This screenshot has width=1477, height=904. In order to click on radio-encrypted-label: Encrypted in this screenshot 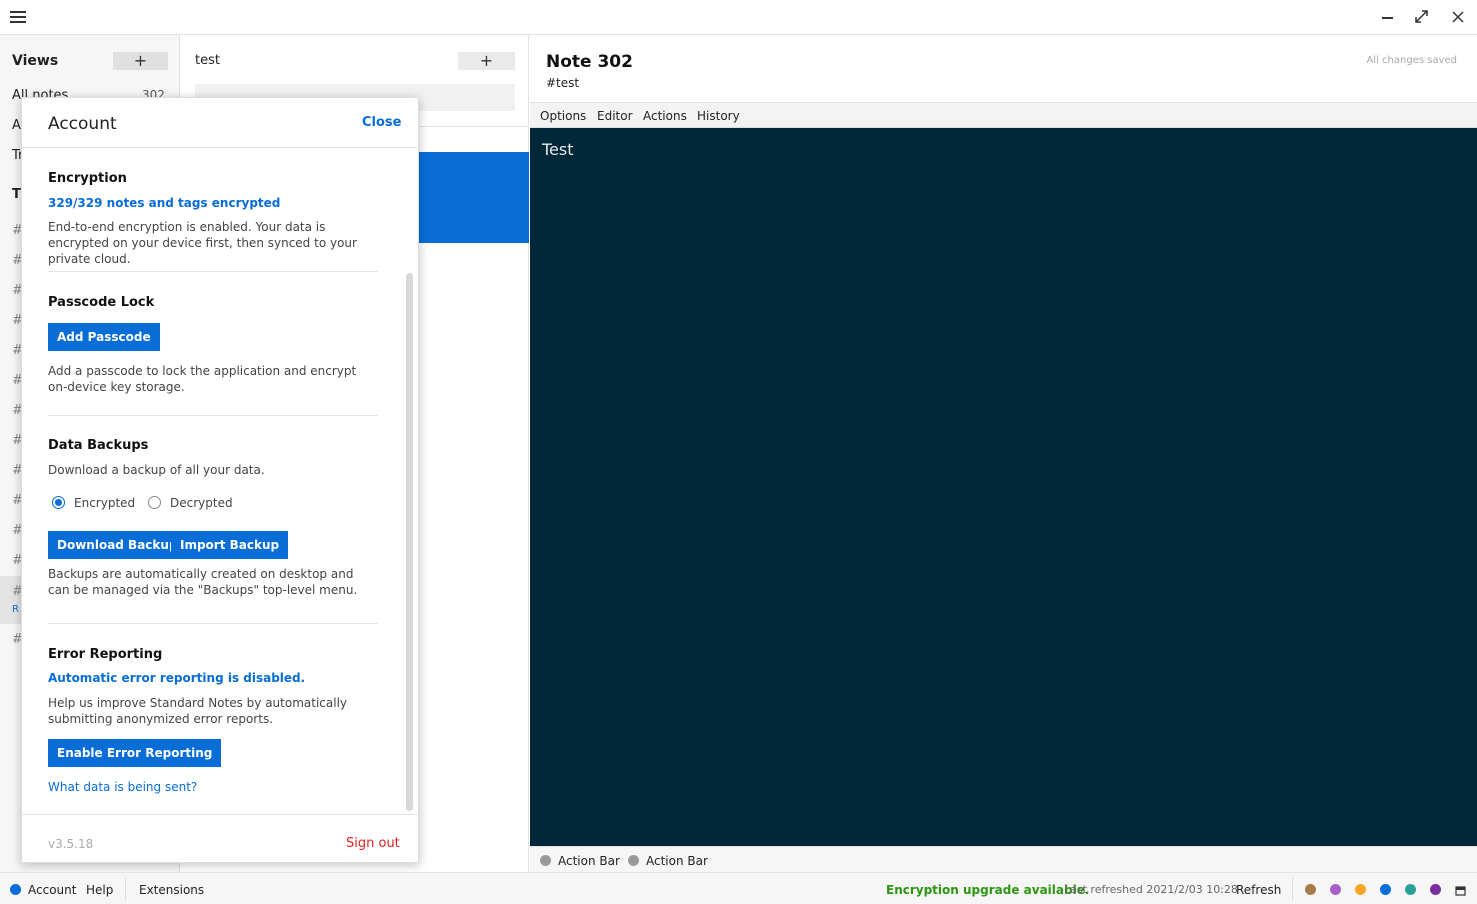, I will do `click(105, 503)`.